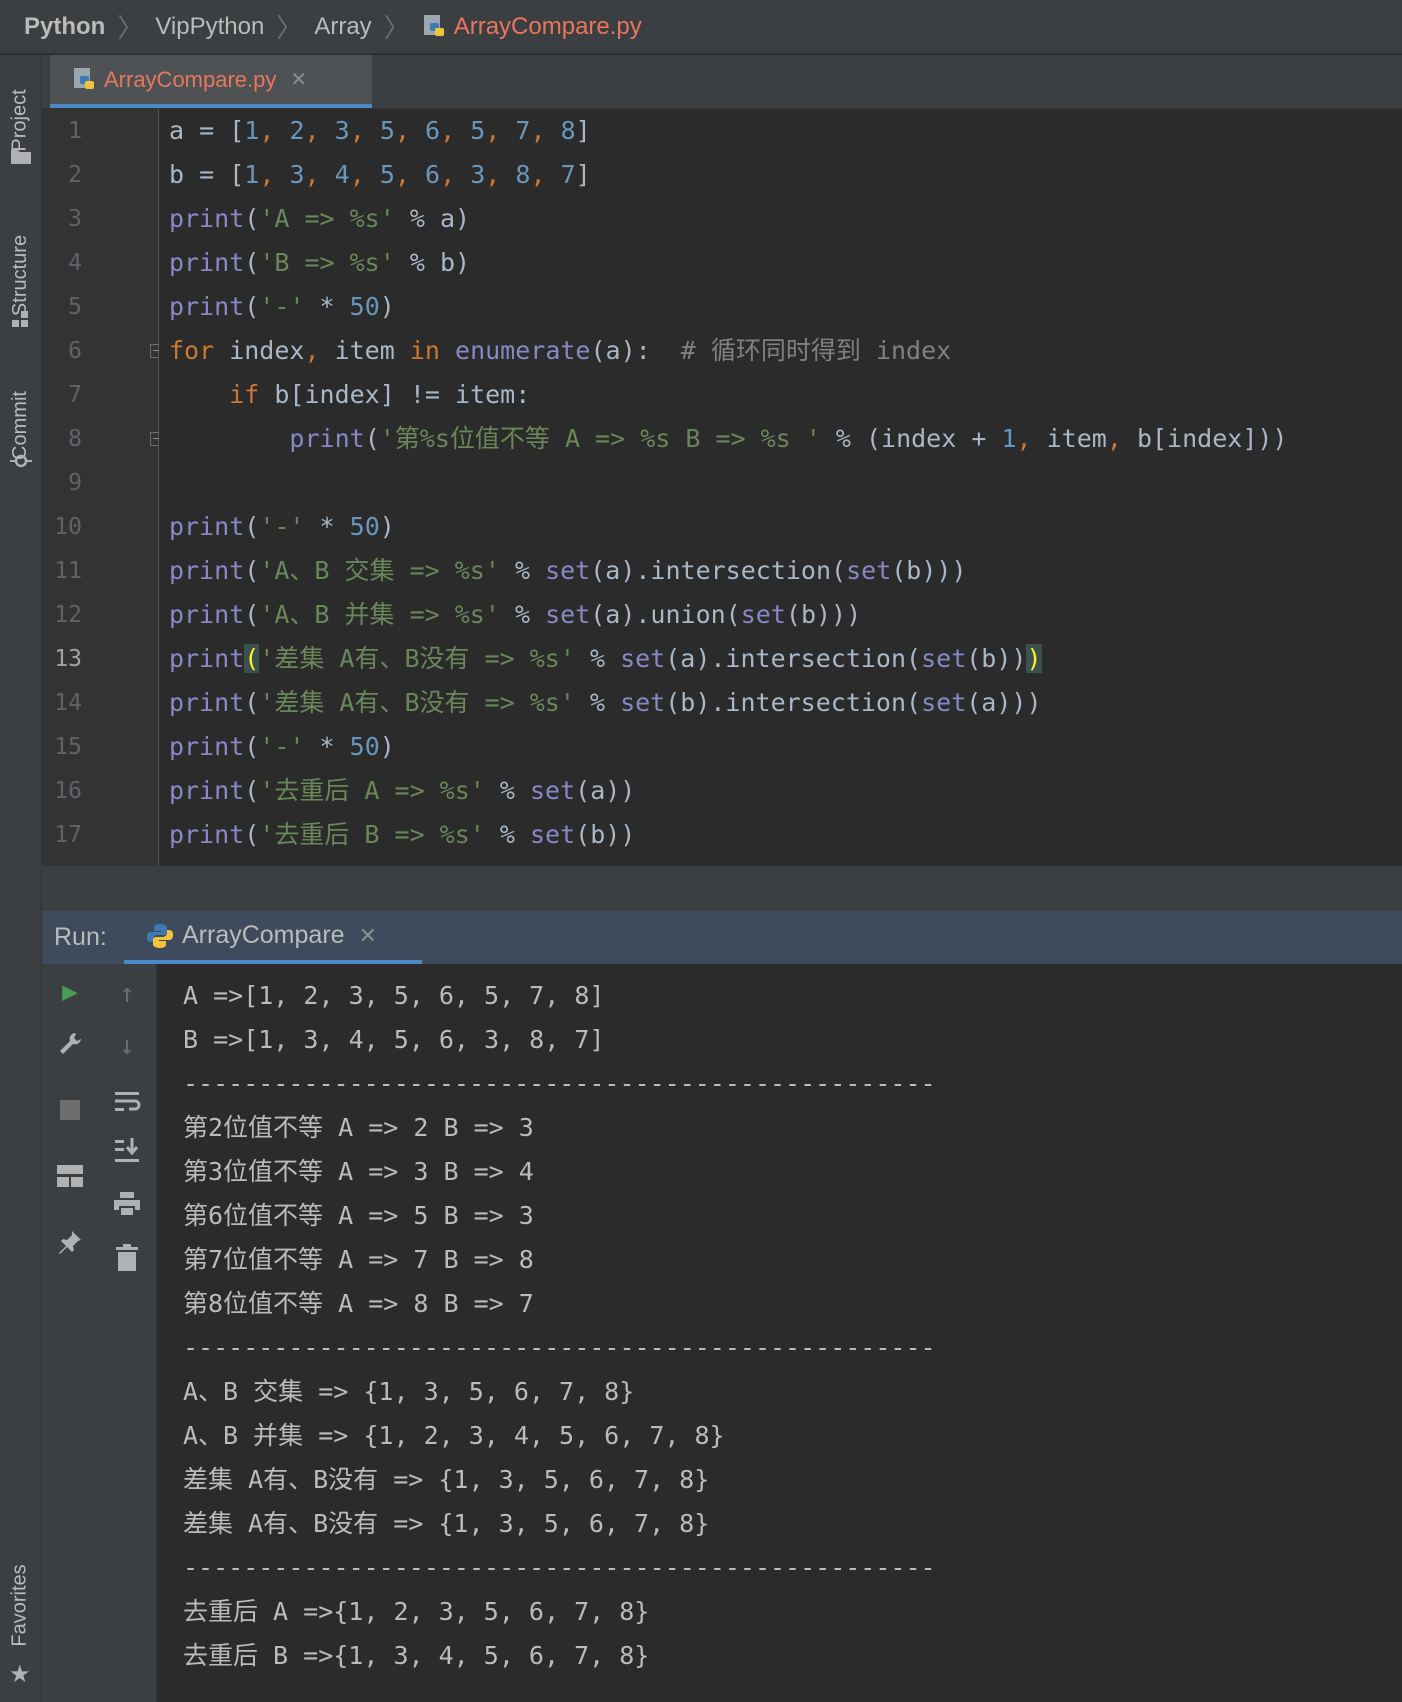  I want to click on structure-icon, so click(20, 319).